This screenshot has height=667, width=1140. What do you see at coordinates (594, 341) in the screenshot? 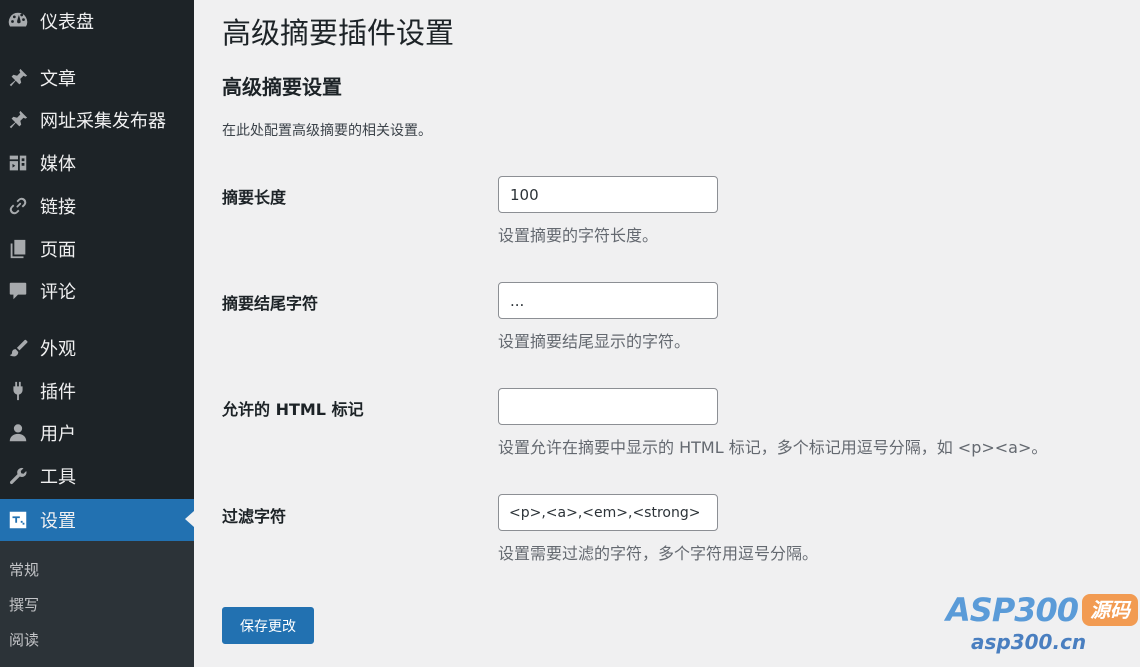
I see `excerpt-more-help: 设置摘要结尾显示的字符。` at bounding box center [594, 341].